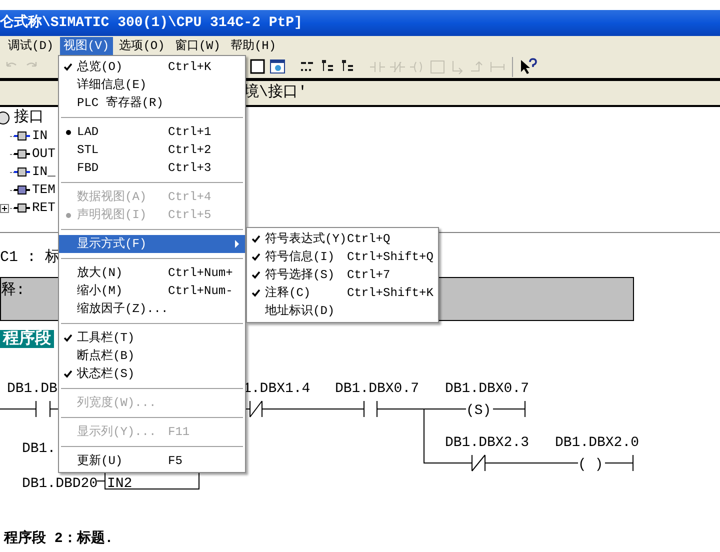 The height and width of the screenshot is (552, 720). Describe the element at coordinates (151, 22) in the screenshot. I see `window-title: 仑式称\SIMATIC 300(1)\CPU 314C-2 PtP]` at that location.